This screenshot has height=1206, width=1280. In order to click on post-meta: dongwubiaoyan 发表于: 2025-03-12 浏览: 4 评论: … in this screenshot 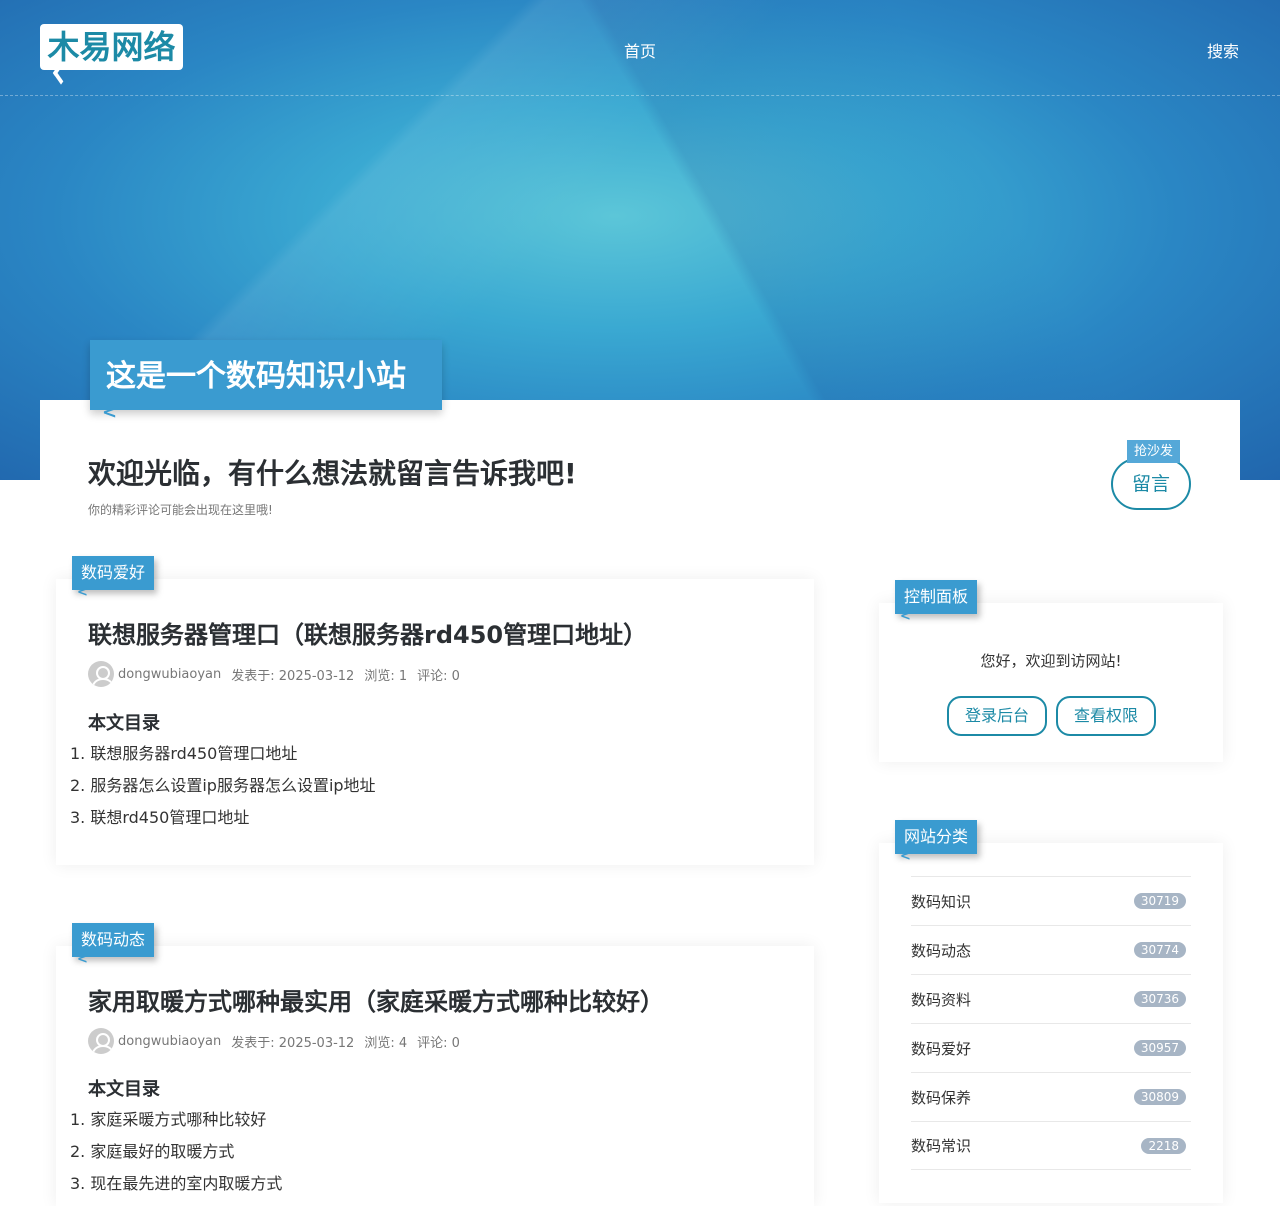, I will do `click(274, 1041)`.